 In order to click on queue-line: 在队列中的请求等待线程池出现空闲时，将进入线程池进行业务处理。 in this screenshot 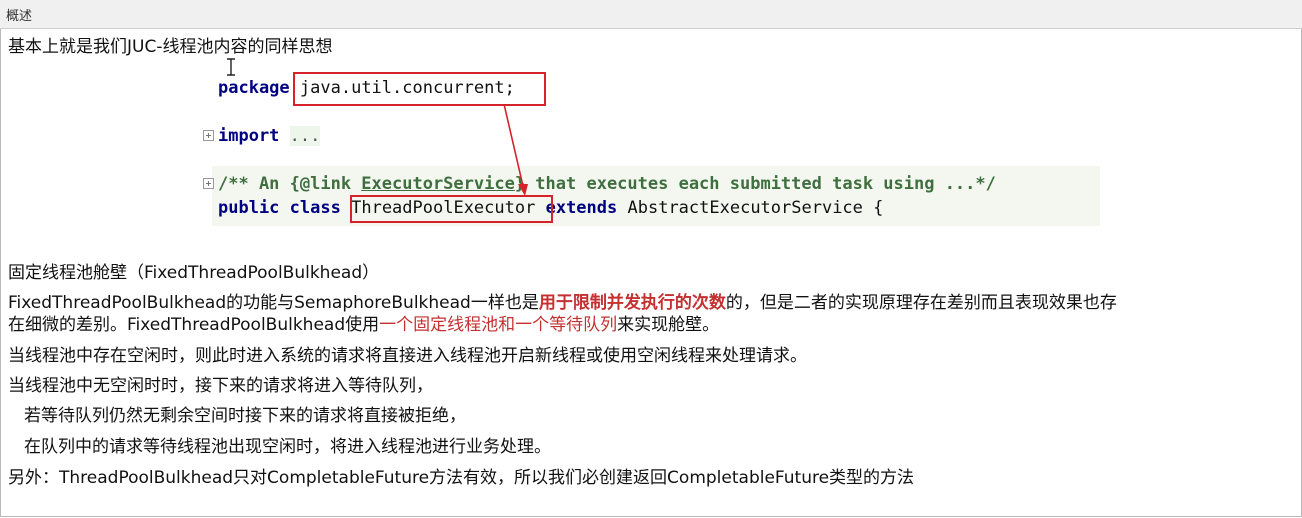, I will do `click(287, 447)`.